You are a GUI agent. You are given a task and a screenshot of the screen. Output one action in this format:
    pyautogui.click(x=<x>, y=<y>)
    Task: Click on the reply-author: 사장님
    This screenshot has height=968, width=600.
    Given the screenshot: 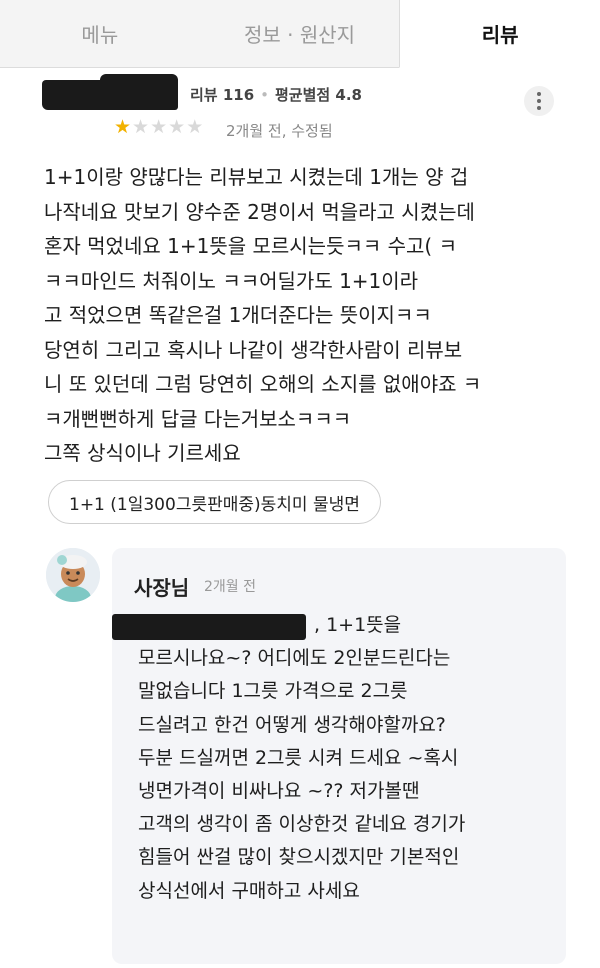 What is the action you would take?
    pyautogui.click(x=162, y=588)
    